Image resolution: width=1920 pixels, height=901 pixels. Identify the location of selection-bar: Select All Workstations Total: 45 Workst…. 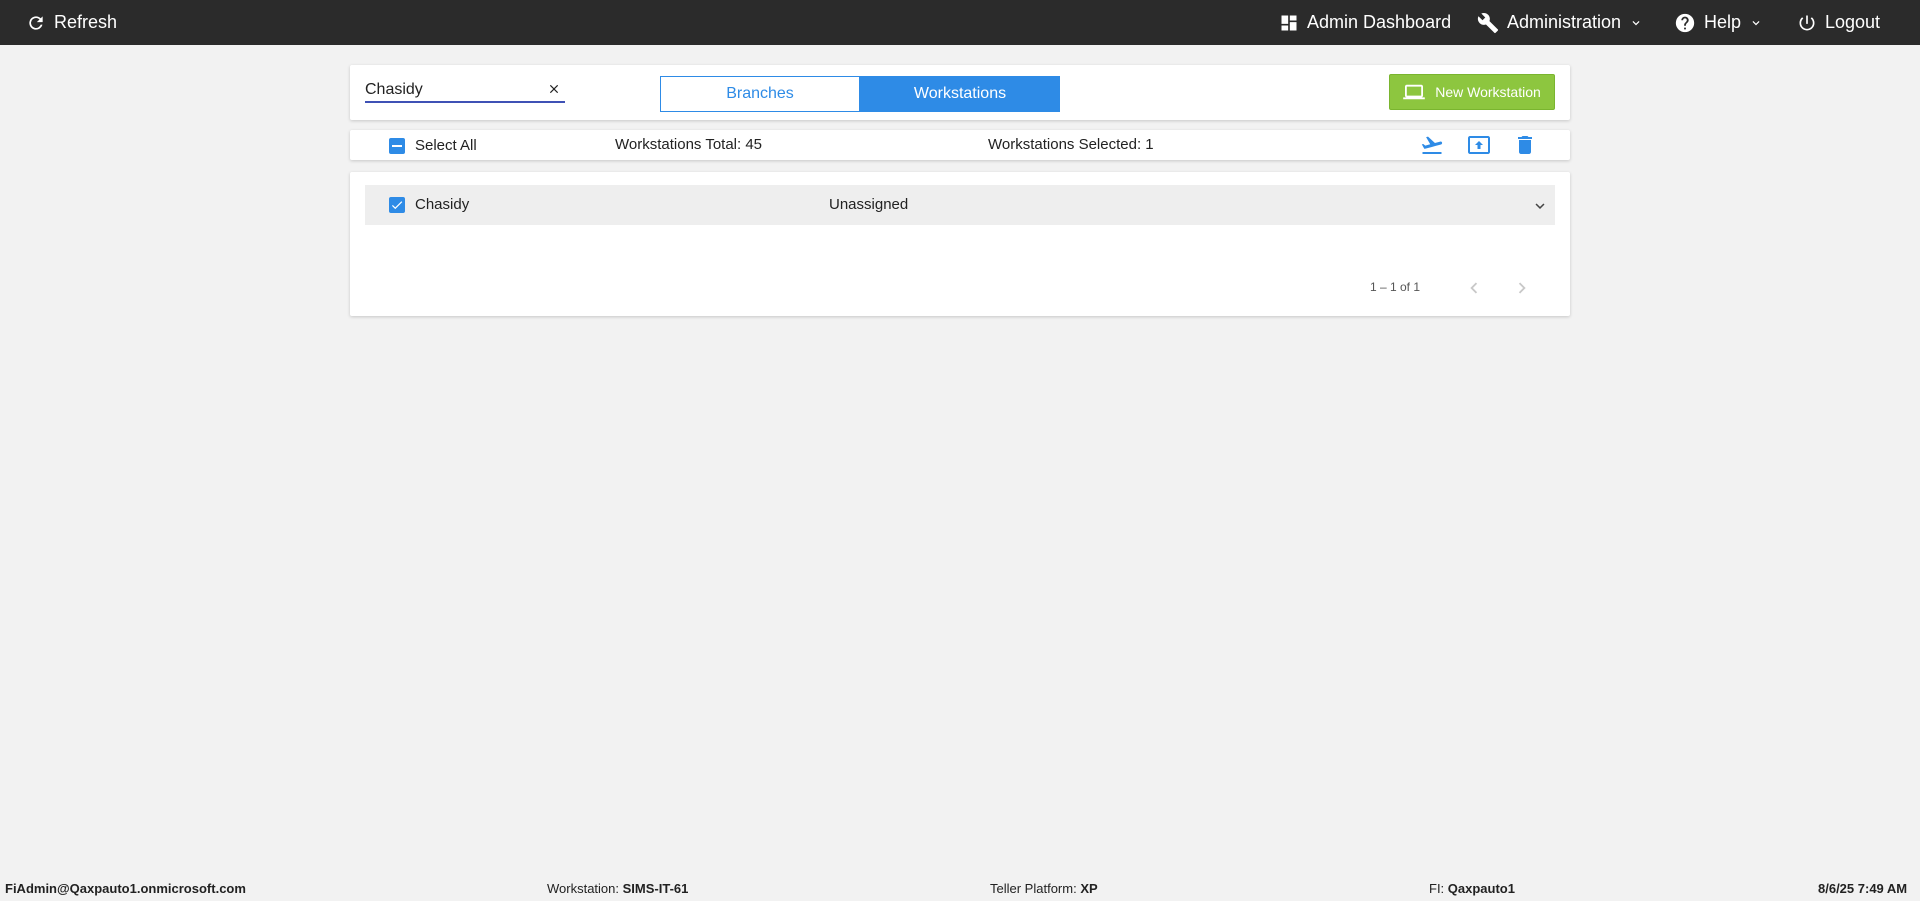
(960, 145).